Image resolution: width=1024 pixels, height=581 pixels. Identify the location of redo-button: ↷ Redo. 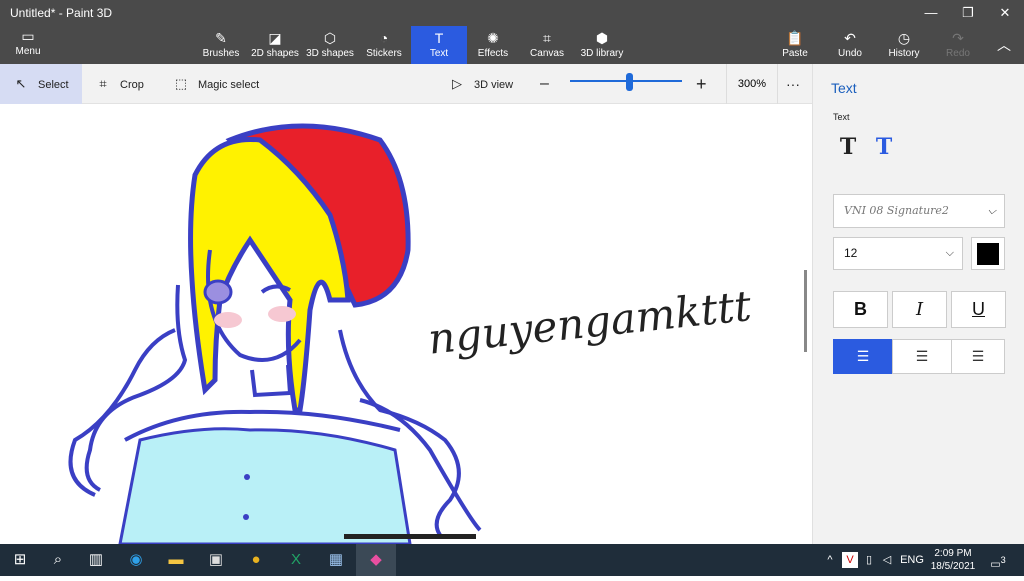
(958, 45).